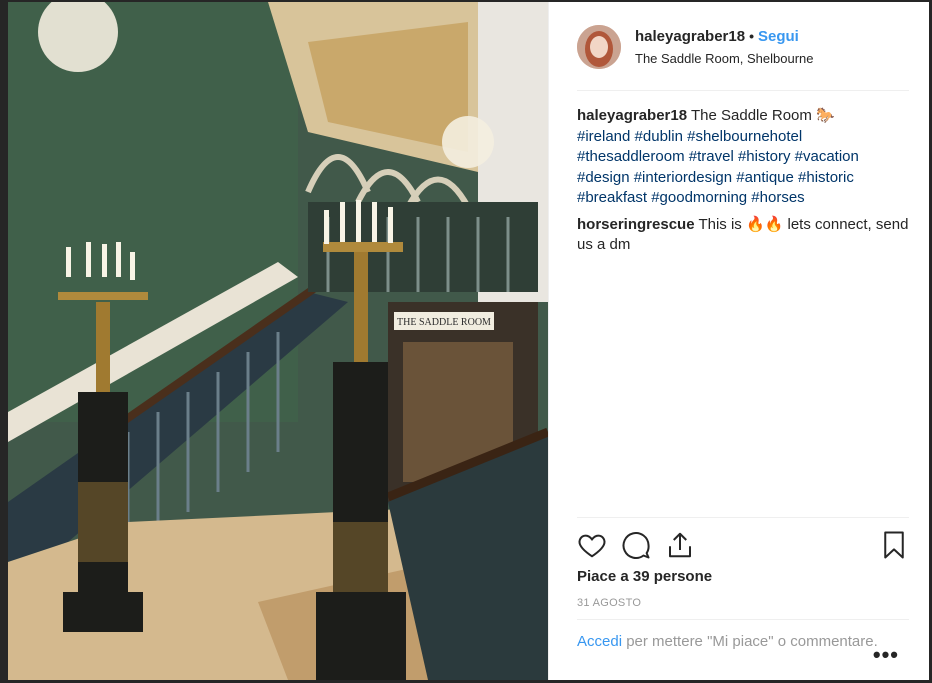 The height and width of the screenshot is (683, 932). What do you see at coordinates (636, 224) in the screenshot?
I see `reply-username: horseringrescue` at bounding box center [636, 224].